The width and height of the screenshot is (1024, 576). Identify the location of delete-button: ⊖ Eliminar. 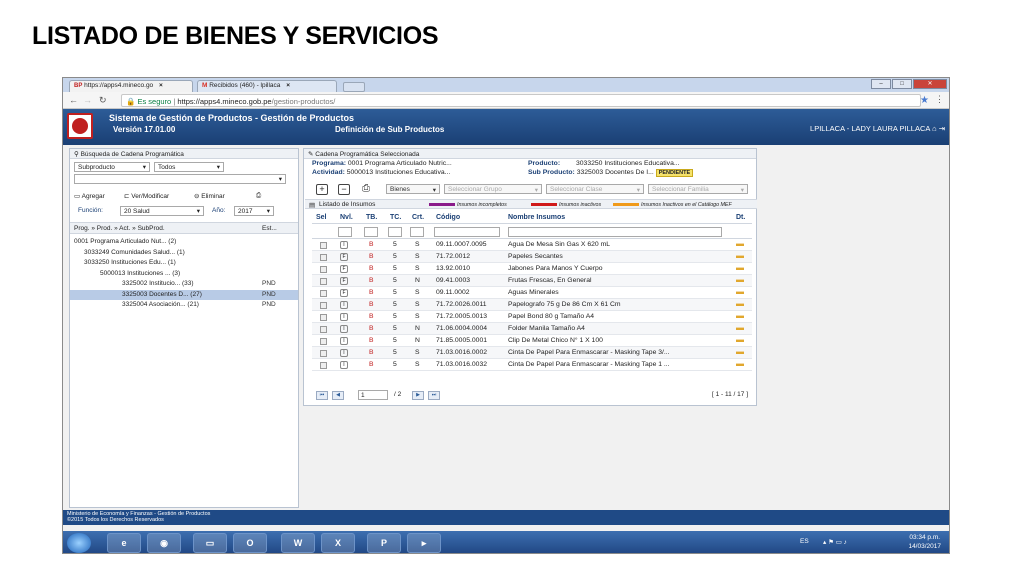
(209, 196).